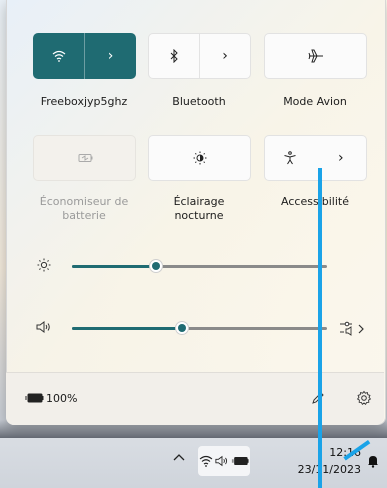  Describe the element at coordinates (199, 101) in the screenshot. I see `tile-label-bluetooth: Bluetooth` at that location.